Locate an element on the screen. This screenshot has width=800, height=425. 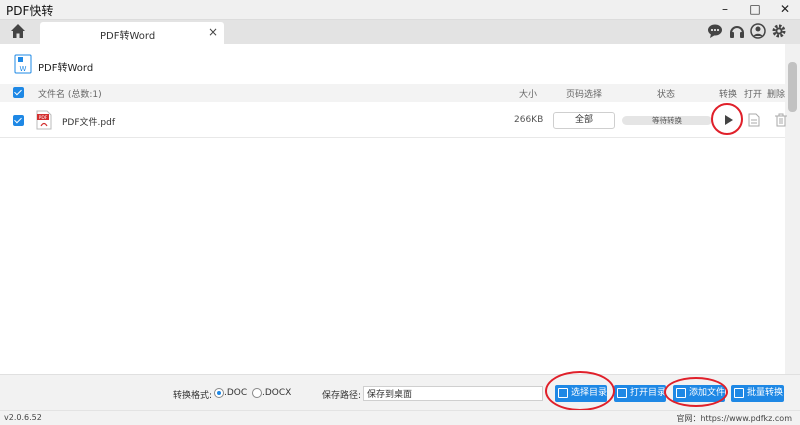
header-status: 状态 is located at coordinates (666, 95).